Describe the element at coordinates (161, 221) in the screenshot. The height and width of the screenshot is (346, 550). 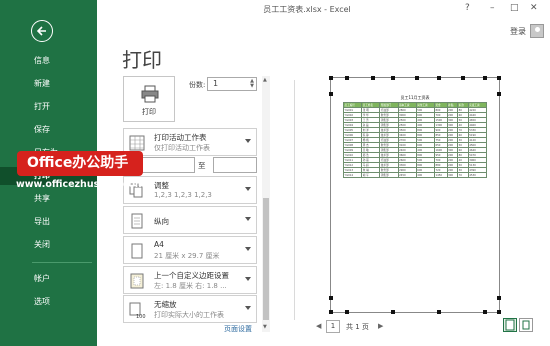
I see `orientation-title: 纵向` at that location.